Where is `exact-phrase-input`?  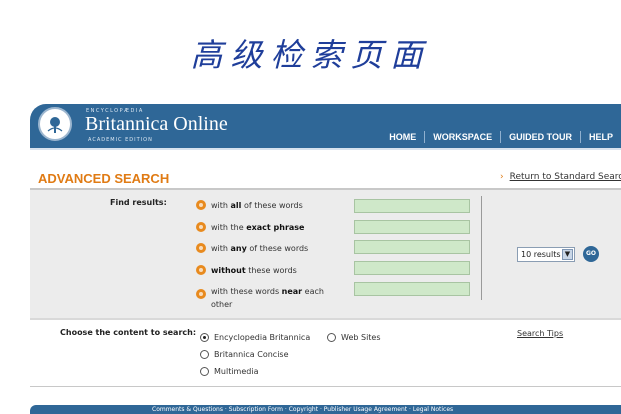
exact-phrase-input is located at coordinates (412, 227).